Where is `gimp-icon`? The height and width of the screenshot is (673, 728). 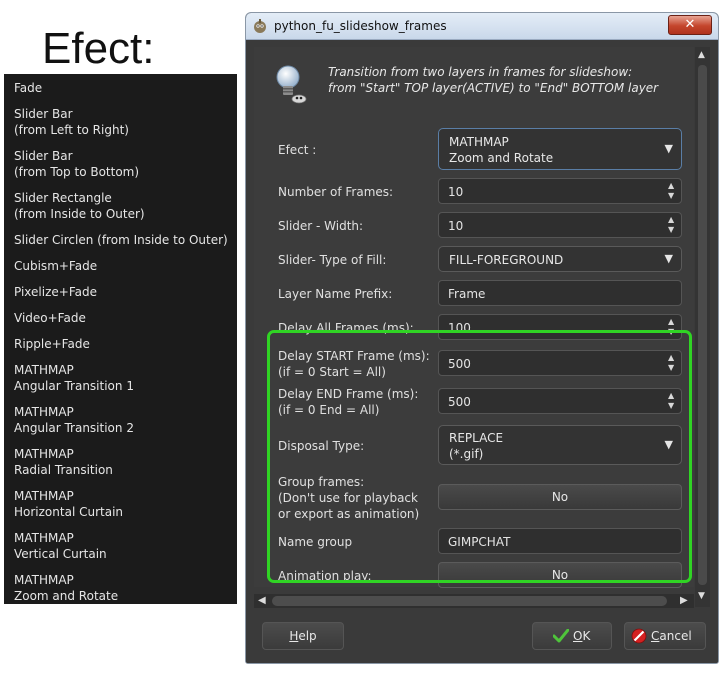 gimp-icon is located at coordinates (260, 26).